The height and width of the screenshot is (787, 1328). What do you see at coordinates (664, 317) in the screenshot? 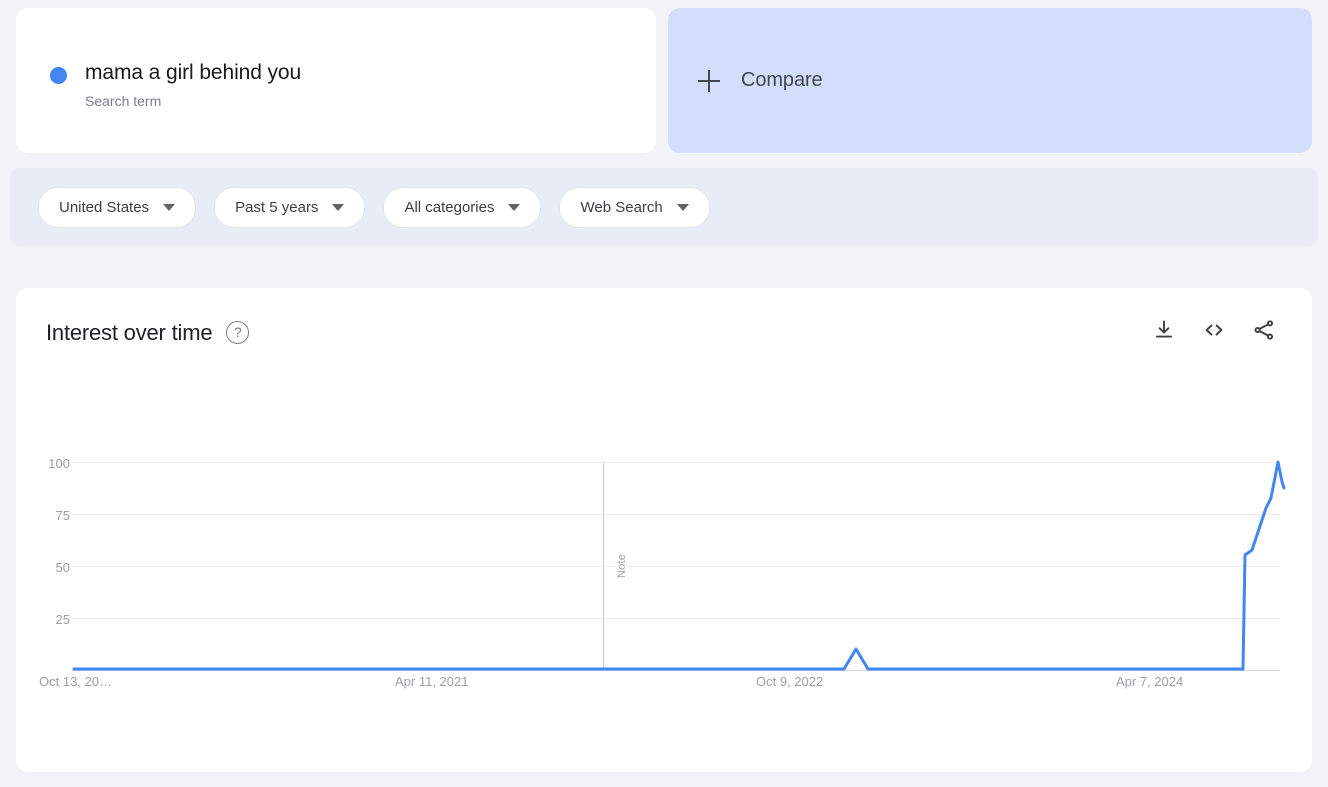
I see `chart-header: Interest over time ?` at bounding box center [664, 317].